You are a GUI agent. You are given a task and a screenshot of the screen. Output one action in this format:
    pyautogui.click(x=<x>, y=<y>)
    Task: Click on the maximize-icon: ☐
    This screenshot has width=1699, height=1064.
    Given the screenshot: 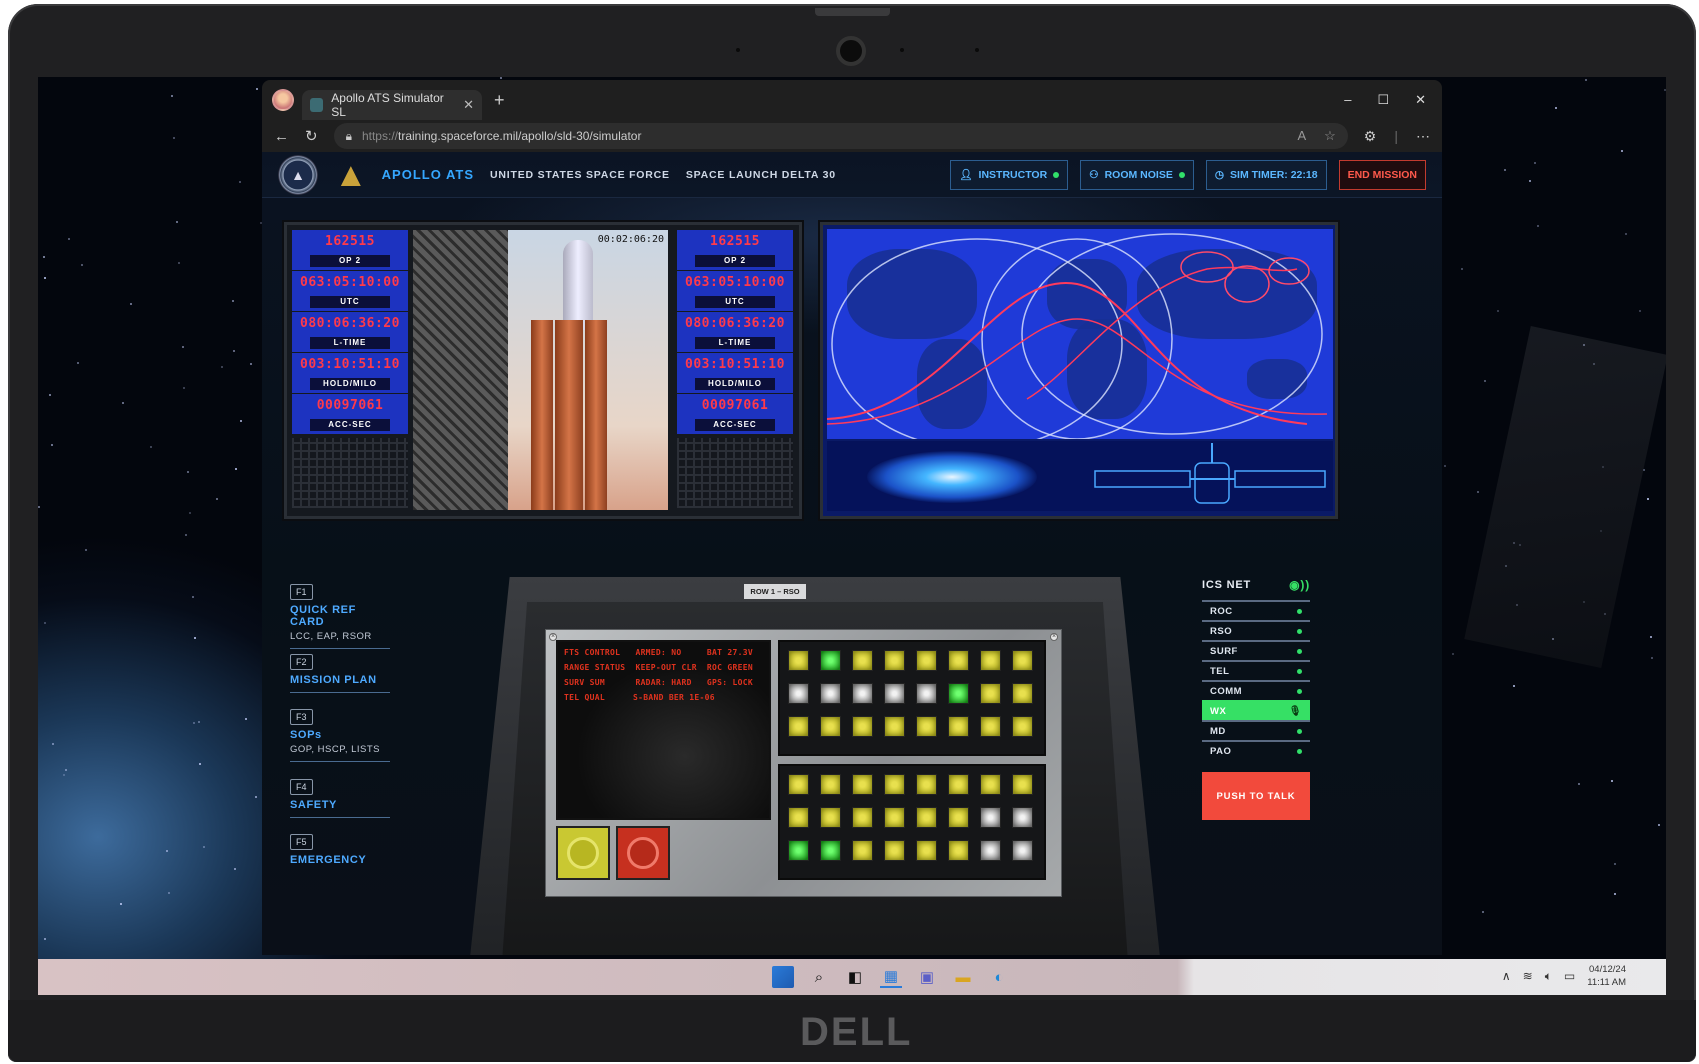 What is the action you would take?
    pyautogui.click(x=1383, y=100)
    